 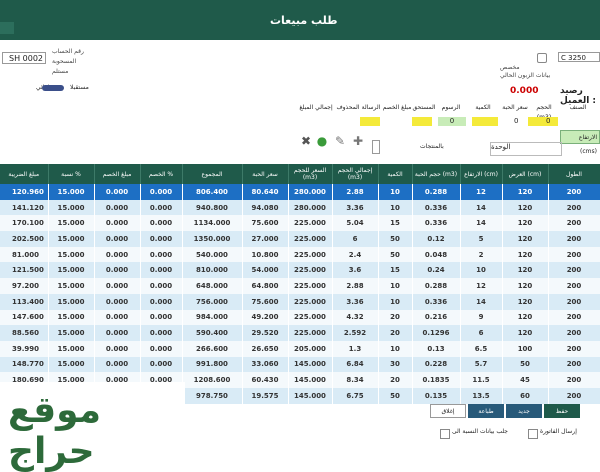 I want to click on table-cell: 27.000, so click(x=265, y=239).